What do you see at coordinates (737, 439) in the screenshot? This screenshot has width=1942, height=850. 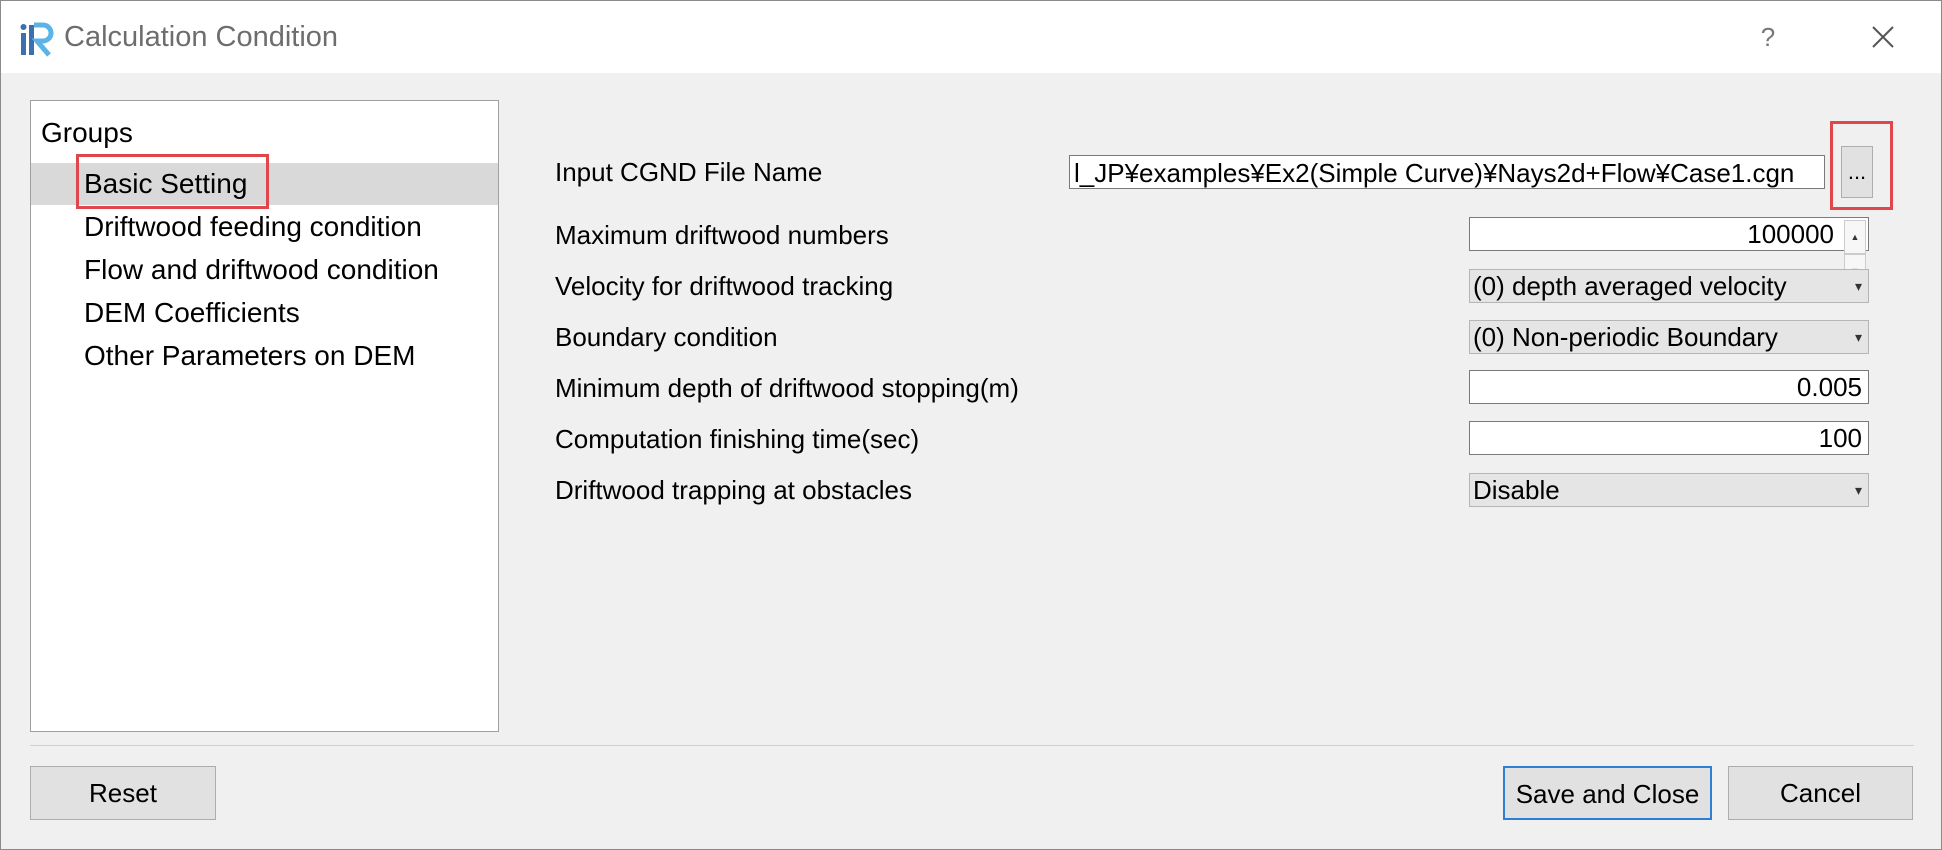 I see `finish-time-label: Computation finishing time(sec)` at bounding box center [737, 439].